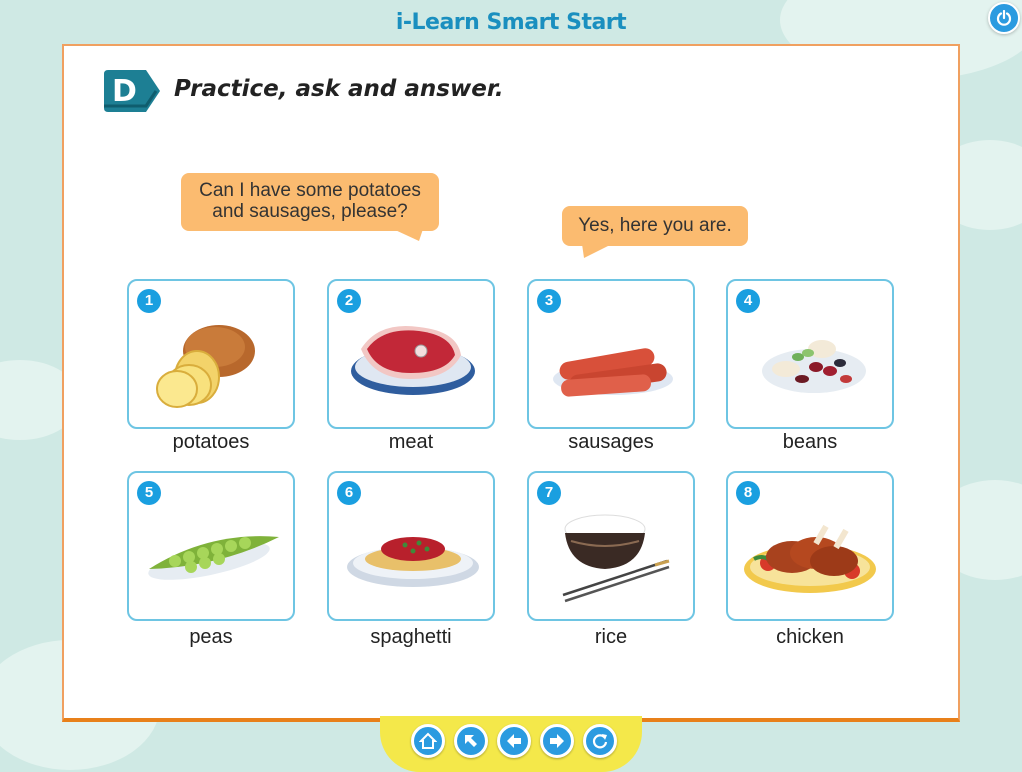 The width and height of the screenshot is (1022, 772). I want to click on next-button, so click(557, 741).